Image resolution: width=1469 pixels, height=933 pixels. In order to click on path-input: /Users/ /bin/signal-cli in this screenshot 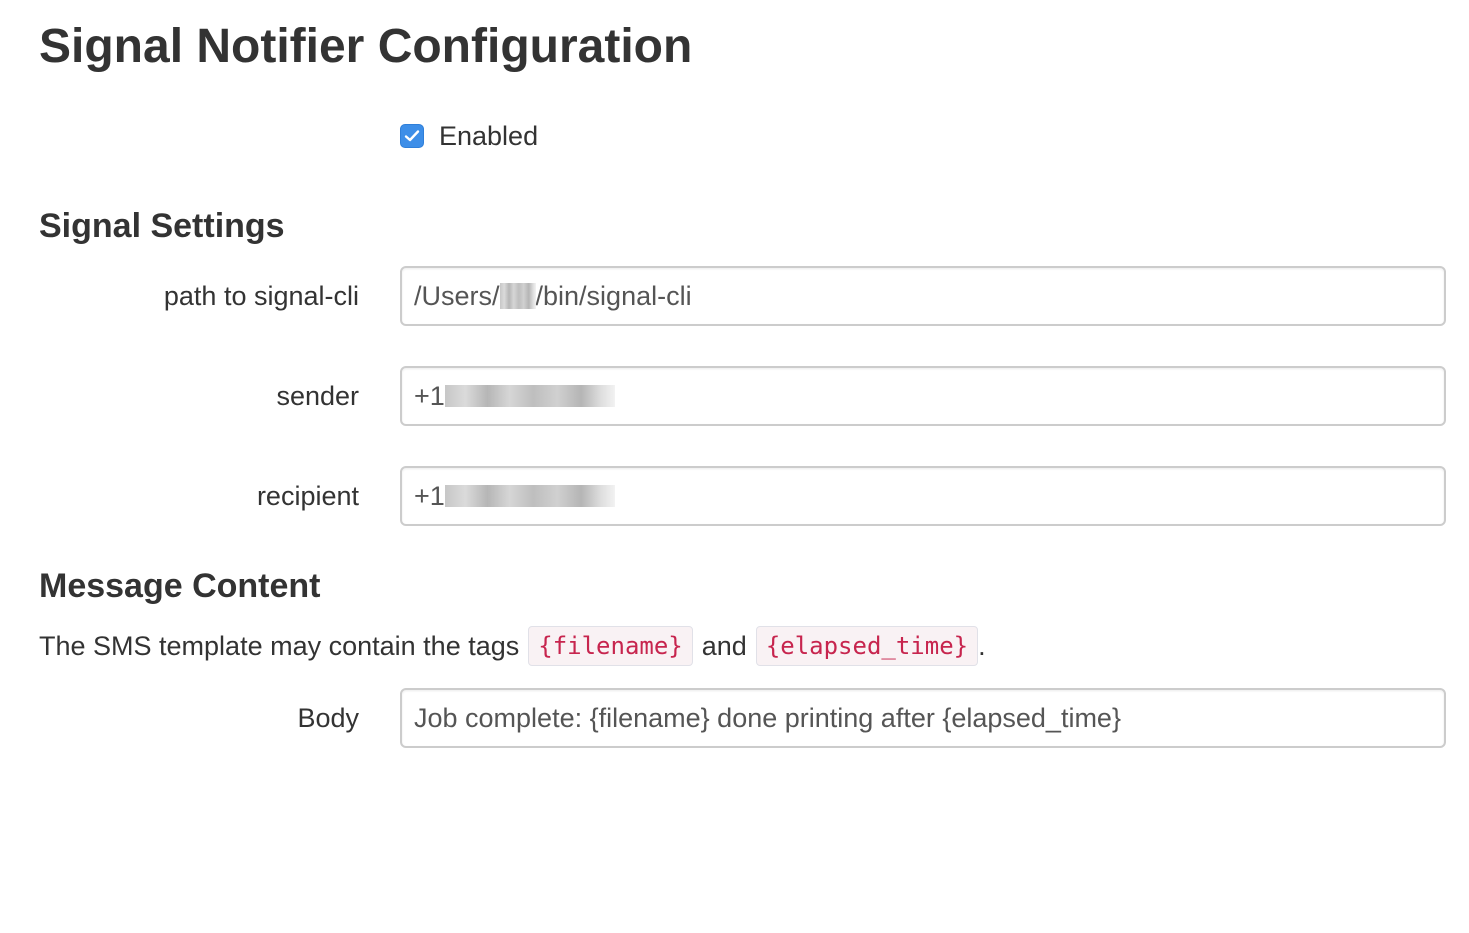, I will do `click(923, 296)`.